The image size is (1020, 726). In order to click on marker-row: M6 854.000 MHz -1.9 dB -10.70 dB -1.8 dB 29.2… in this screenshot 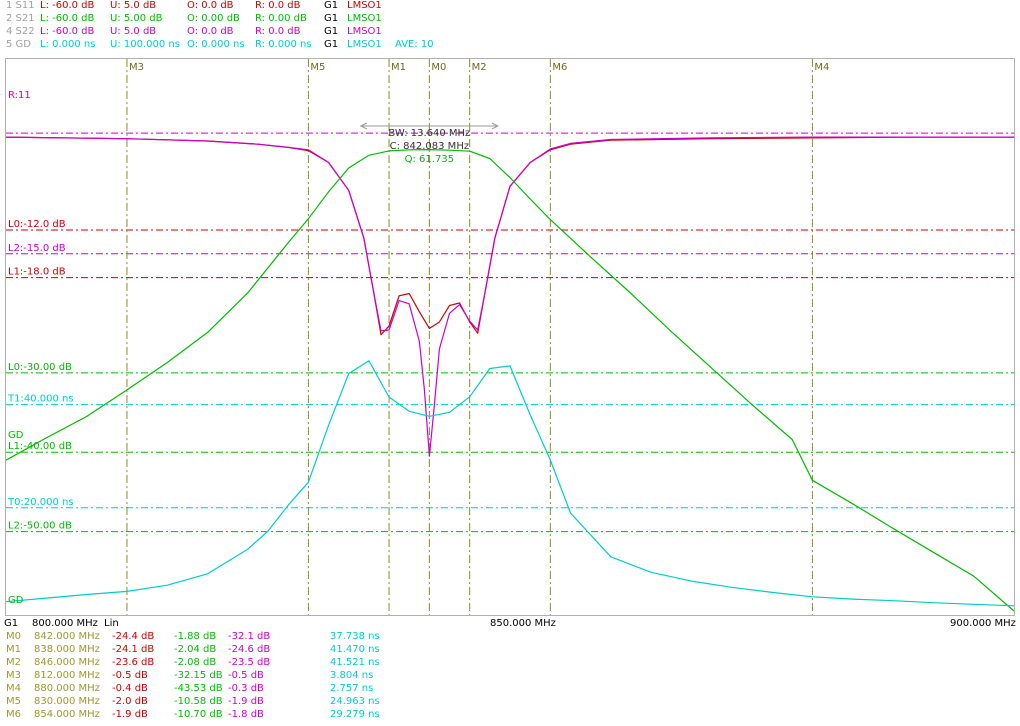, I will do `click(510, 716)`.